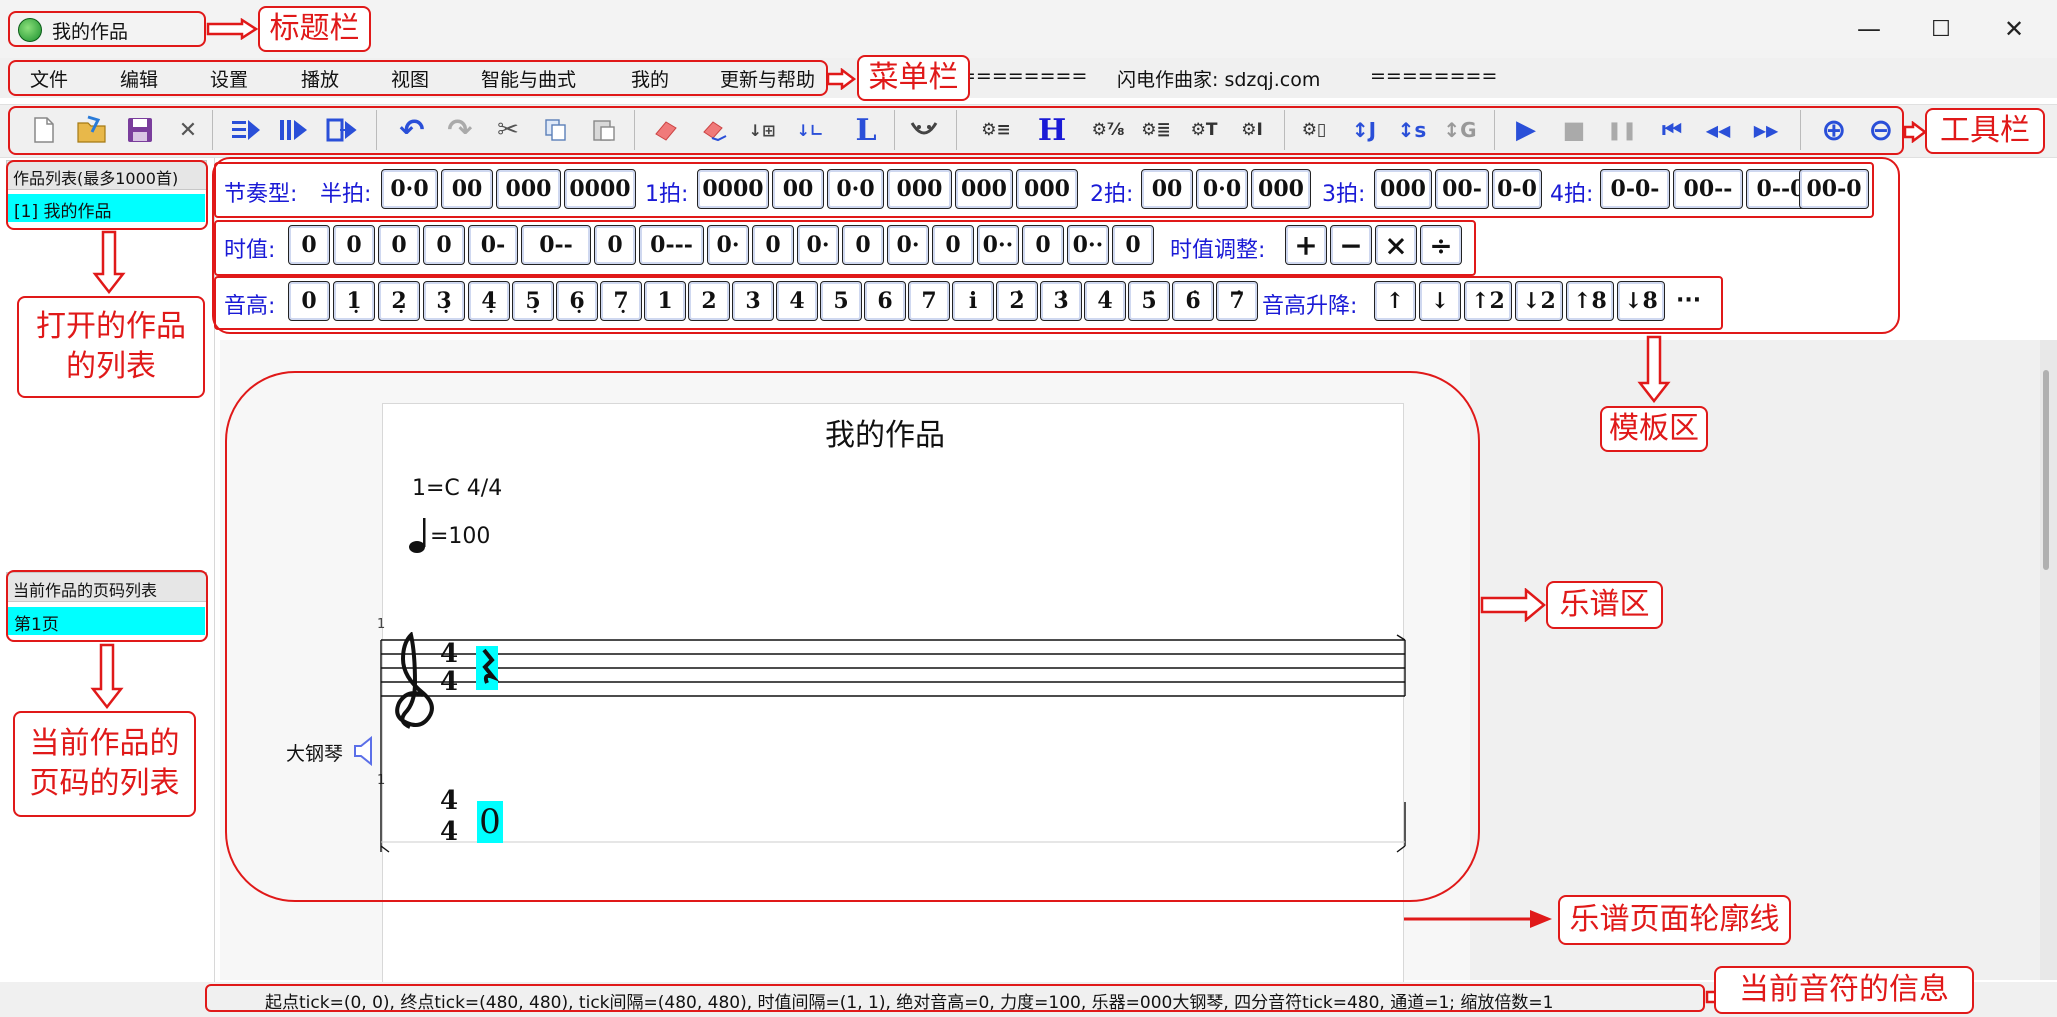  I want to click on annotation-duration-row-box, so click(845, 248).